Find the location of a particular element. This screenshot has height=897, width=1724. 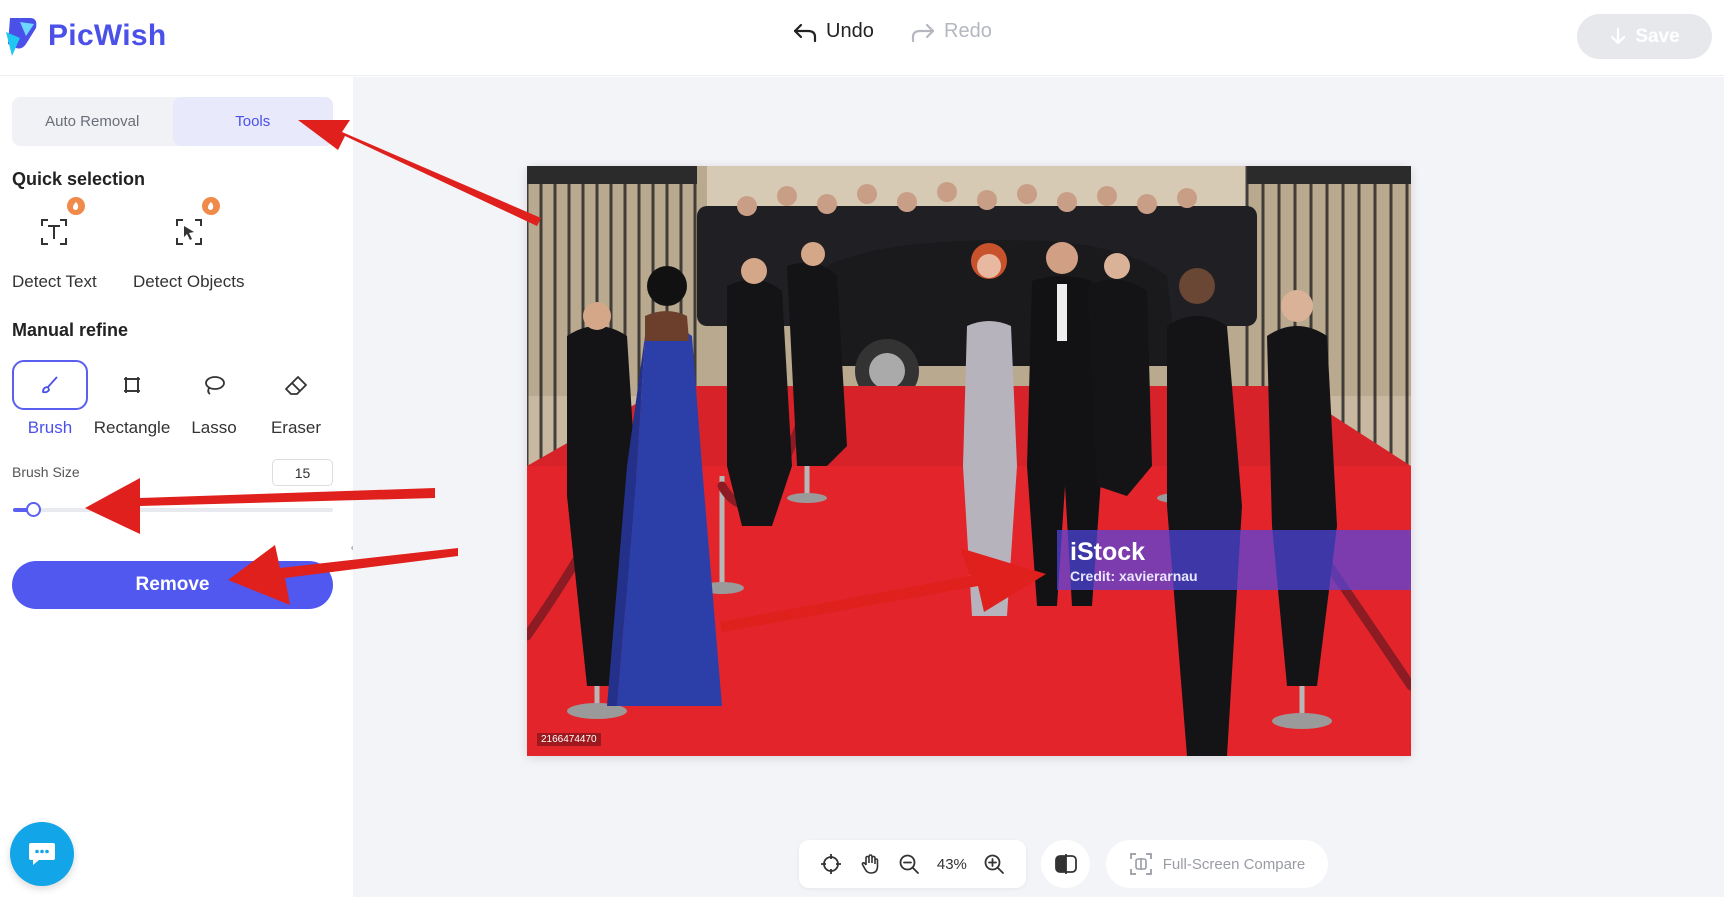

lasso-label: Lasso is located at coordinates (214, 427).